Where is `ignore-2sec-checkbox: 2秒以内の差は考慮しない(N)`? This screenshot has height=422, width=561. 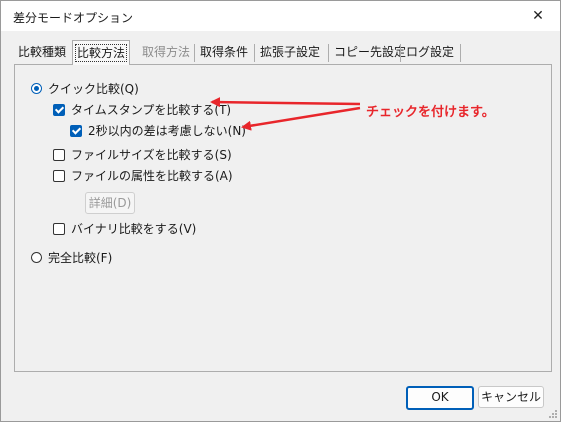 ignore-2sec-checkbox: 2秒以内の差は考慮しない(N) is located at coordinates (158, 130).